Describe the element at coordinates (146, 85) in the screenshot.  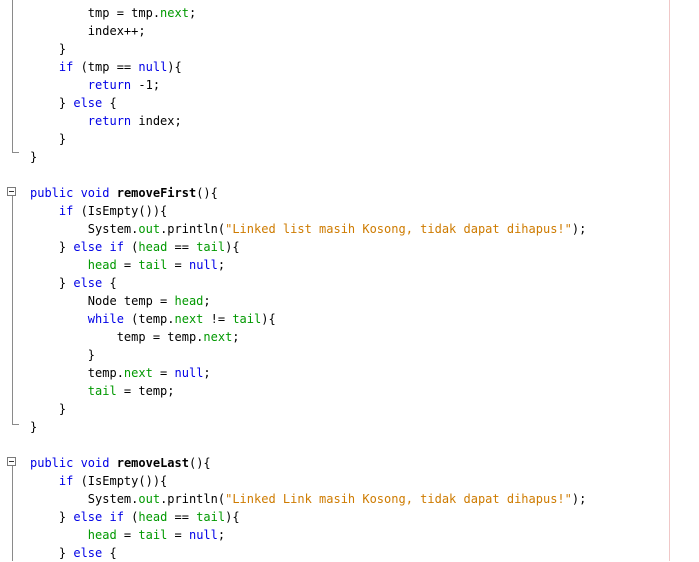
I see `code-token: -1;` at that location.